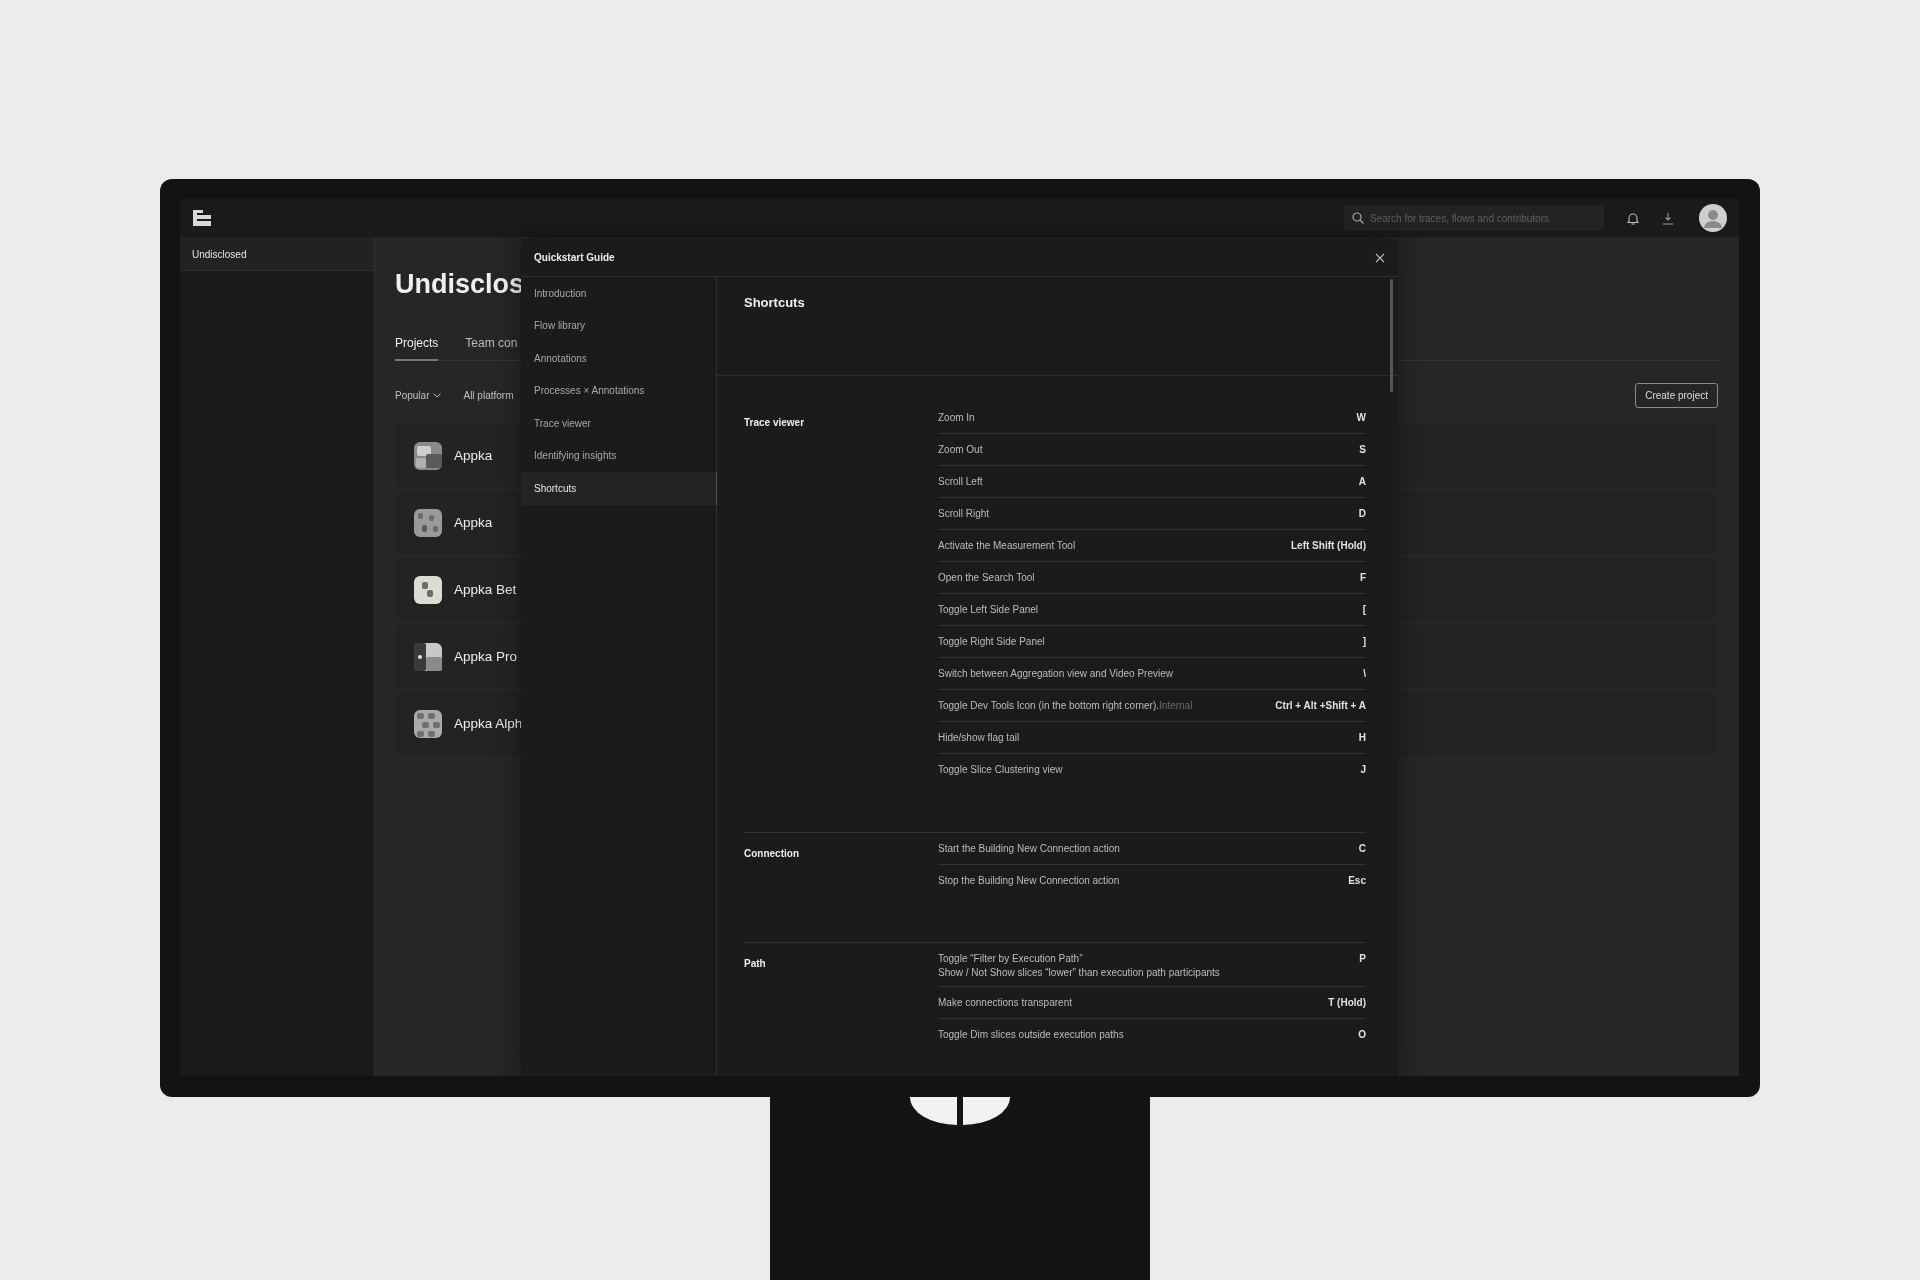 The image size is (1920, 1280). What do you see at coordinates (1000, 769) in the screenshot?
I see `shortcut-description: Toggle Slice Clustering view` at bounding box center [1000, 769].